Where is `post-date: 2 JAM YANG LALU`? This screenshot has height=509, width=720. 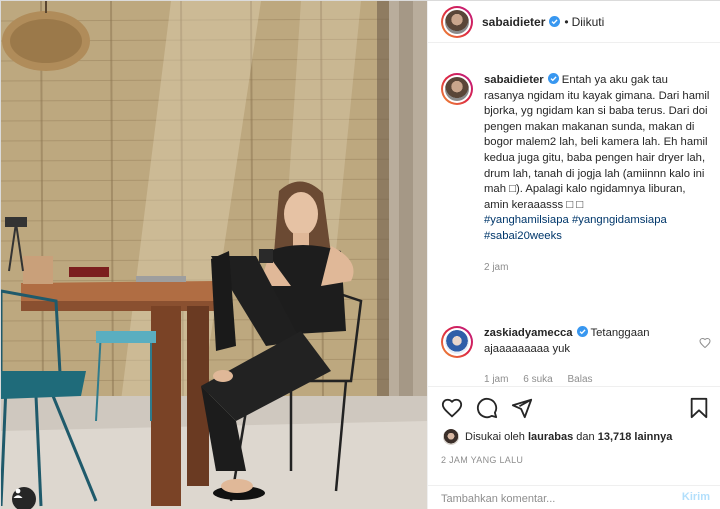 post-date: 2 JAM YANG LALU is located at coordinates (482, 460).